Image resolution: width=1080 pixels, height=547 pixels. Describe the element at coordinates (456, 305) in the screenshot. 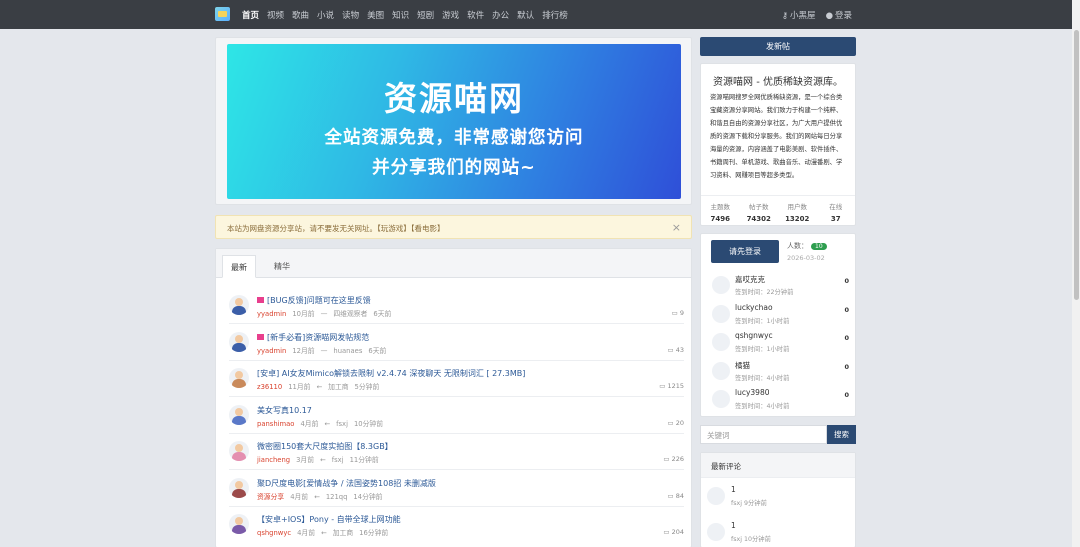

I see `thread-row: [BUG反馈]问题可在这里反馈 yyadmin 10月前 — 四维观察者 6天前 ▭ 9` at that location.